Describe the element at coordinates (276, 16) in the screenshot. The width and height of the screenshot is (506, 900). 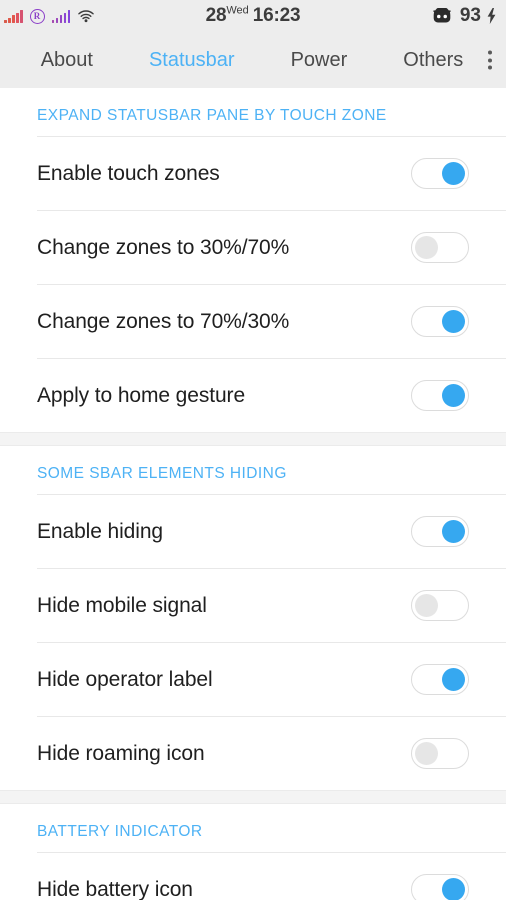
I see `status-bar-time: 16:23` at that location.